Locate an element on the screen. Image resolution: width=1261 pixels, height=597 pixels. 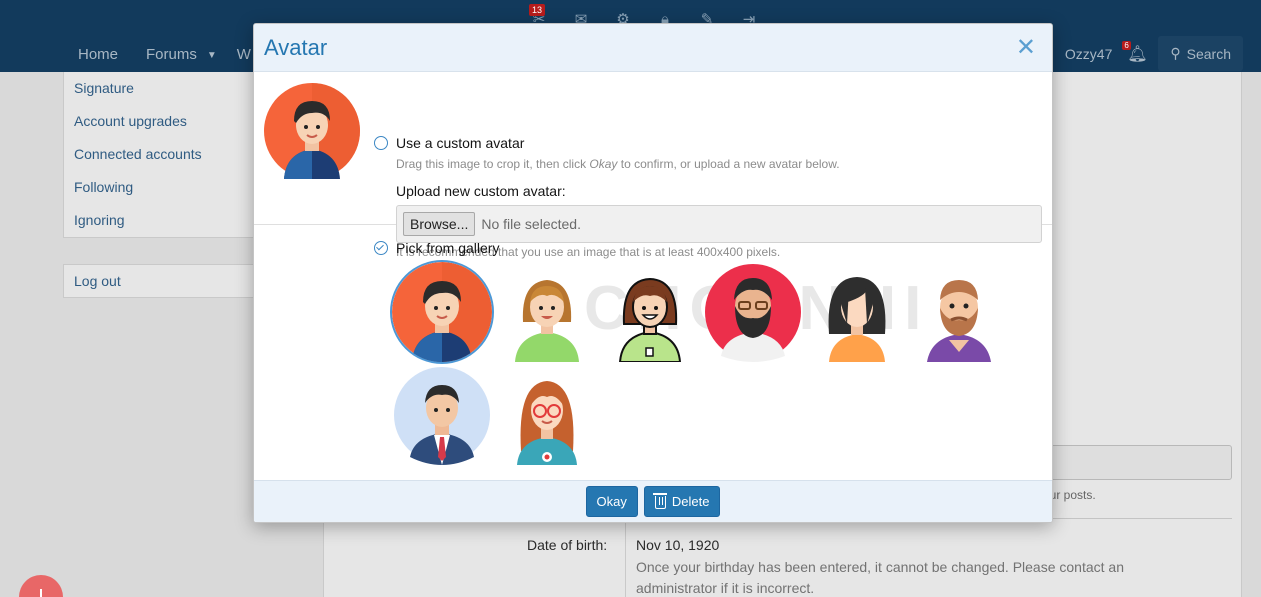
modal-footer: Okay Delete is located at coordinates (653, 501).